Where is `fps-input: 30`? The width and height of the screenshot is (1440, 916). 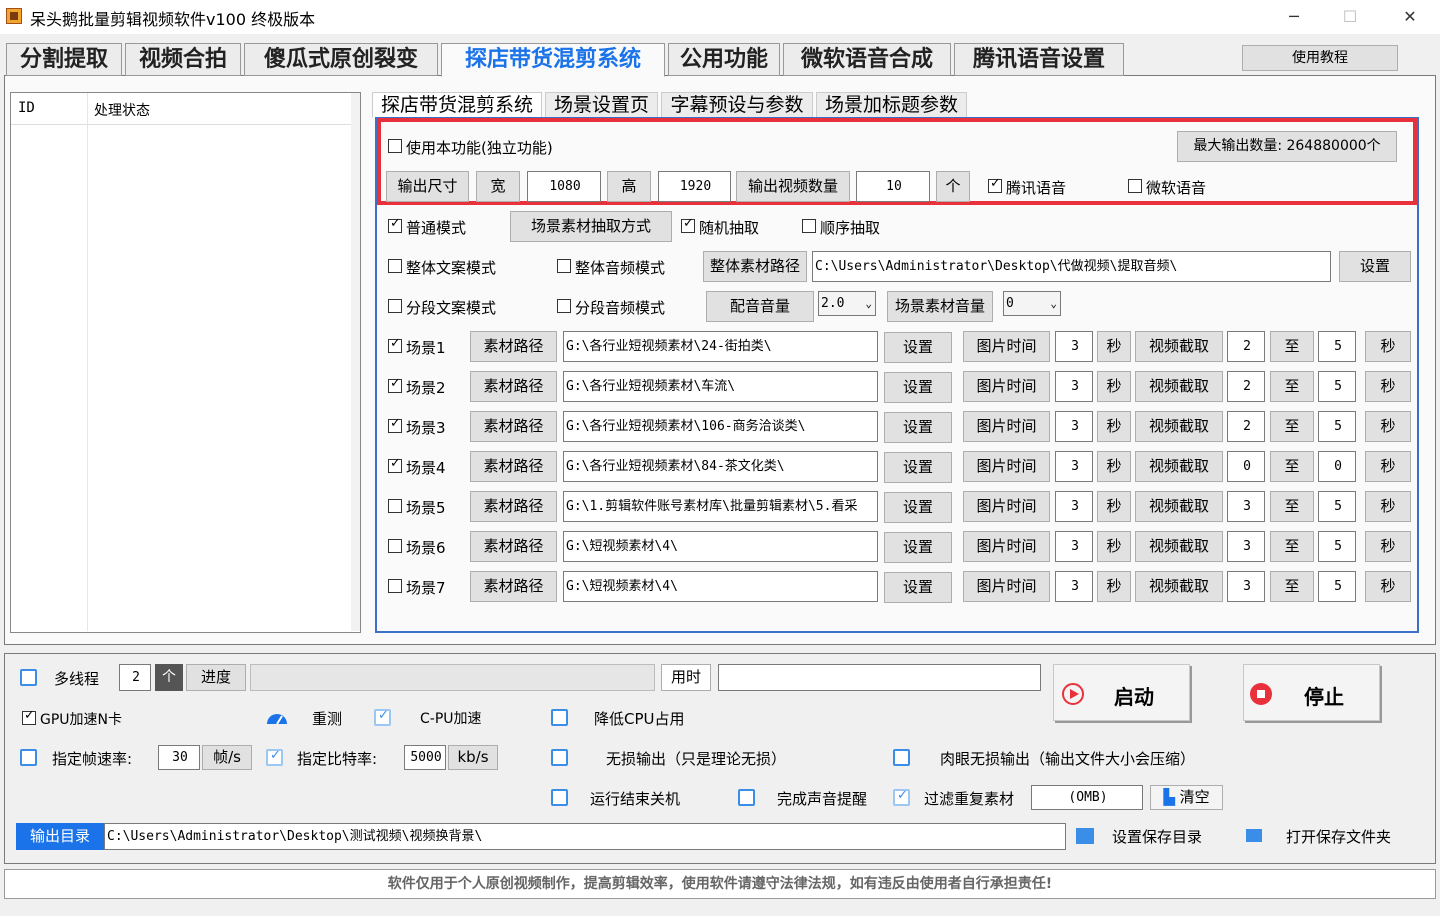 fps-input: 30 is located at coordinates (179, 757).